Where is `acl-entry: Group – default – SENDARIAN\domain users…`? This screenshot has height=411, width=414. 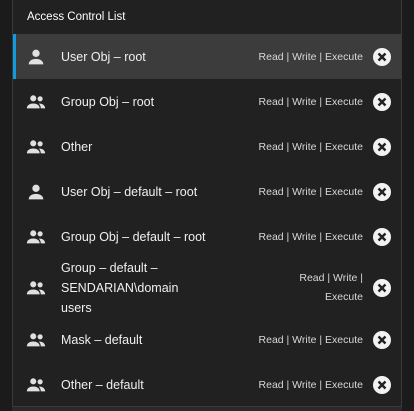 acl-entry: Group – default – SENDARIAN\domain users… is located at coordinates (207, 288).